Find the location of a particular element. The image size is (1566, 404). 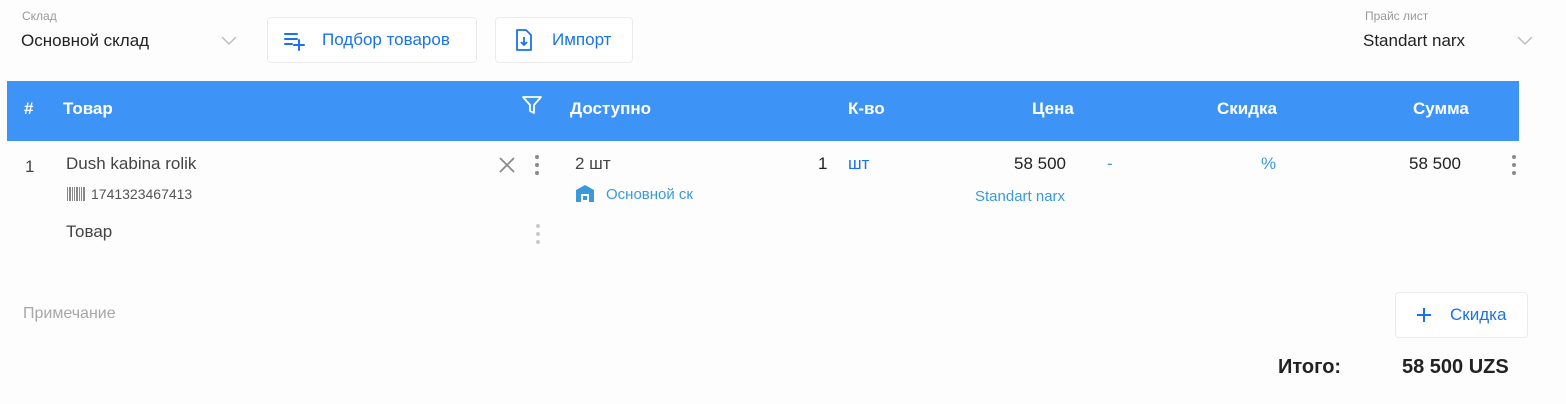

row-sum: 58 500 is located at coordinates (1435, 163).